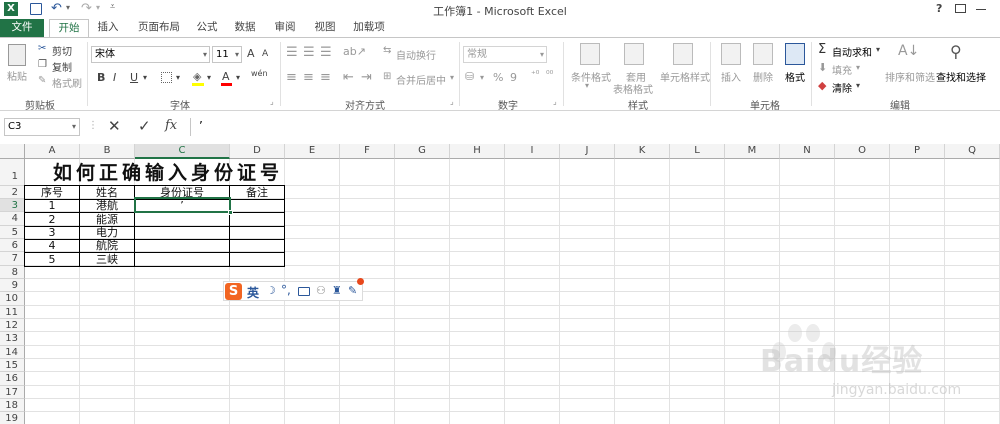 This screenshot has height=424, width=1000. Describe the element at coordinates (917, 151) in the screenshot. I see `column-header-p: P` at that location.